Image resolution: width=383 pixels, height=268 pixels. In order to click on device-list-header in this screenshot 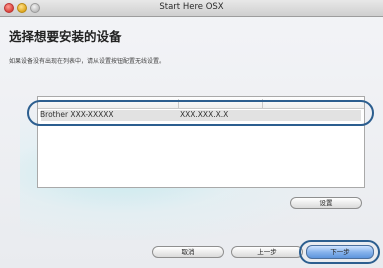, I will do `click(201, 103)`.